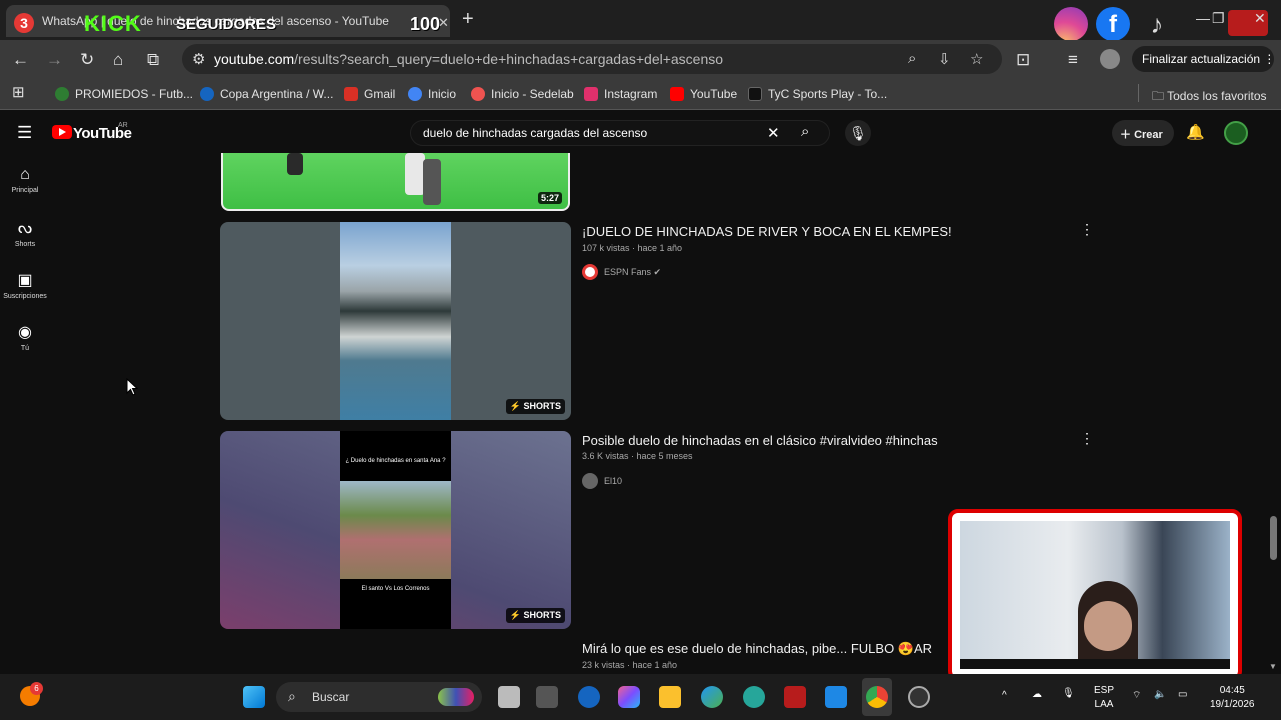  What do you see at coordinates (805, 131) in the screenshot?
I see `search-icon: ⌕` at bounding box center [805, 131].